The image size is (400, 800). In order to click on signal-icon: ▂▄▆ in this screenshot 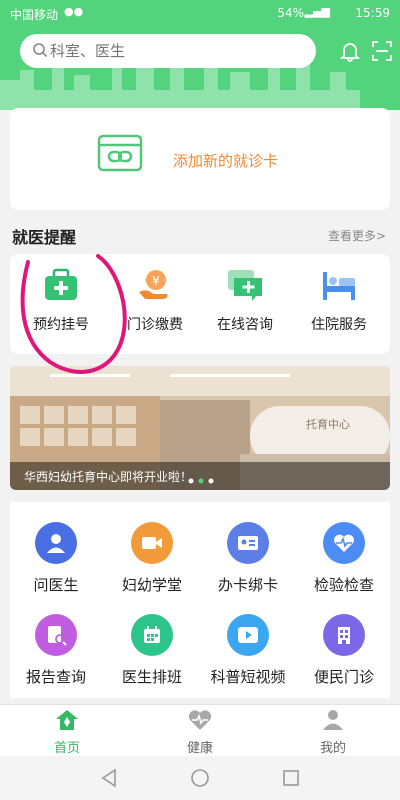, I will do `click(317, 11)`.